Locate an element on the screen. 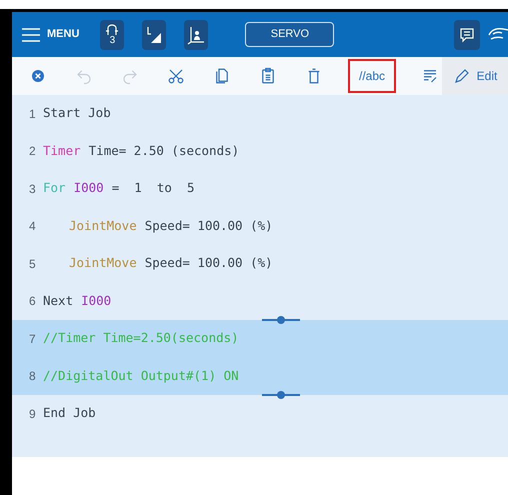 The image size is (508, 495). line-number: 2 is located at coordinates (33, 151).